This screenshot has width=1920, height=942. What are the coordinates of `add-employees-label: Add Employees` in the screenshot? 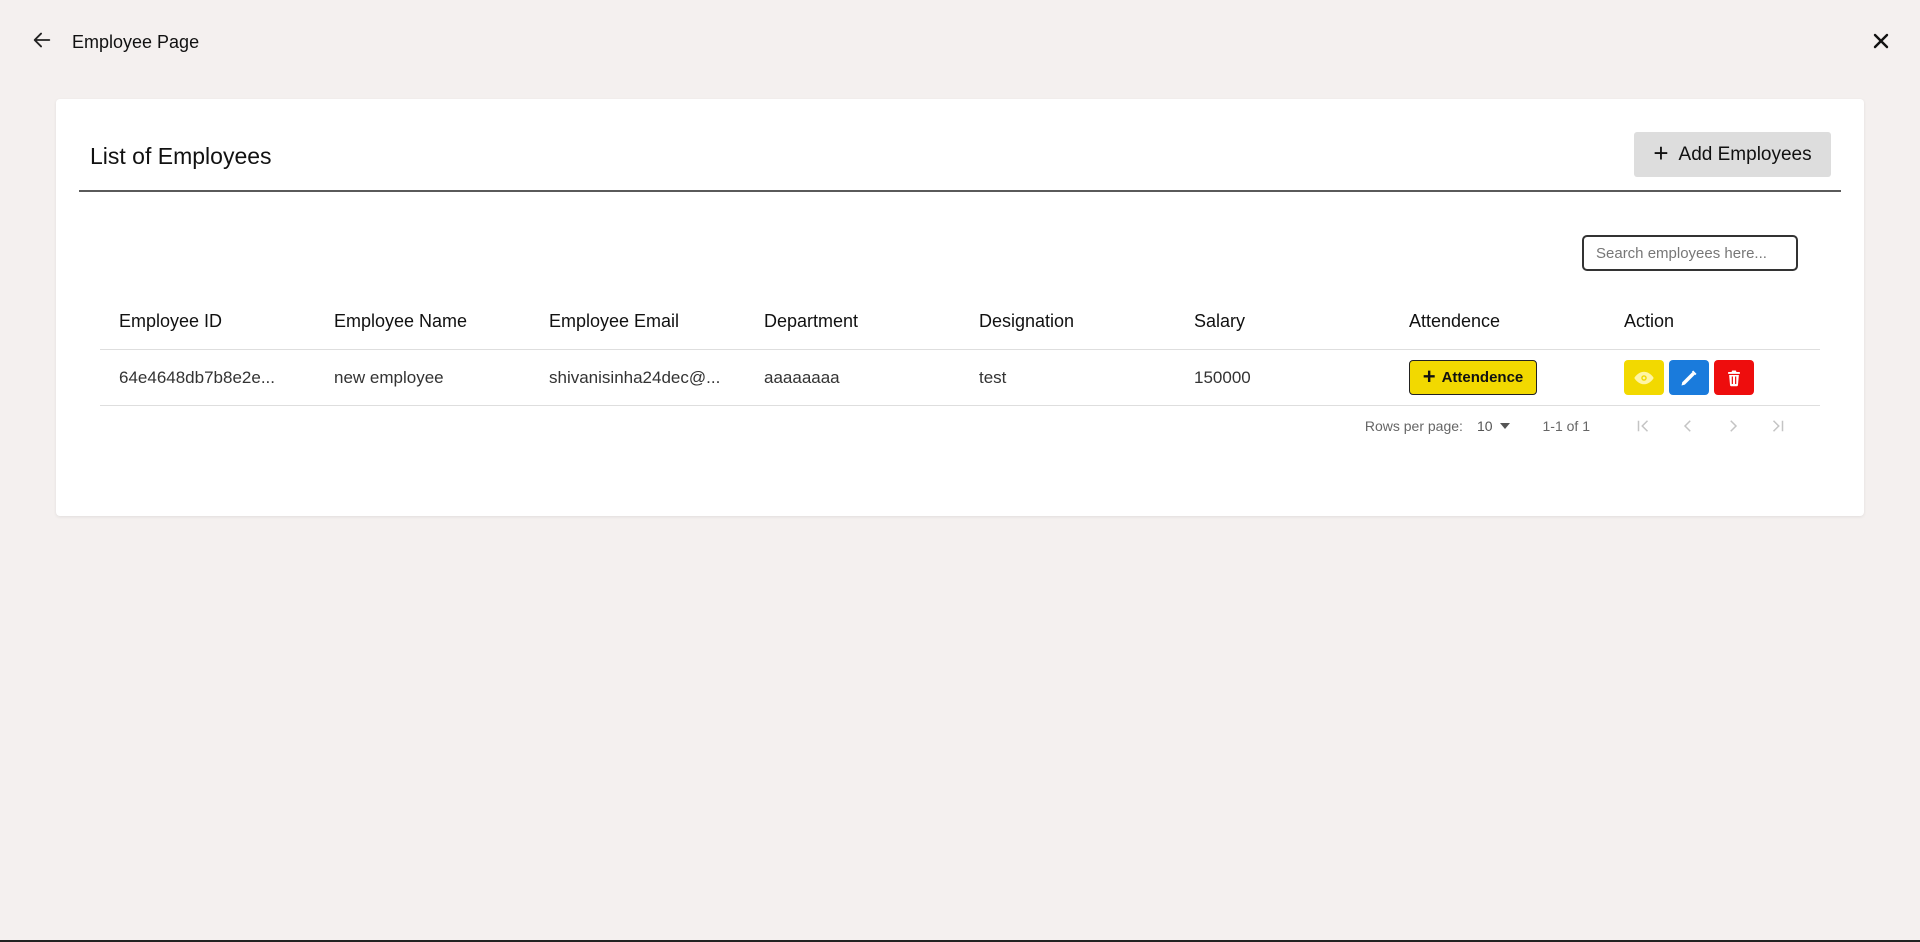 It's located at (1745, 154).